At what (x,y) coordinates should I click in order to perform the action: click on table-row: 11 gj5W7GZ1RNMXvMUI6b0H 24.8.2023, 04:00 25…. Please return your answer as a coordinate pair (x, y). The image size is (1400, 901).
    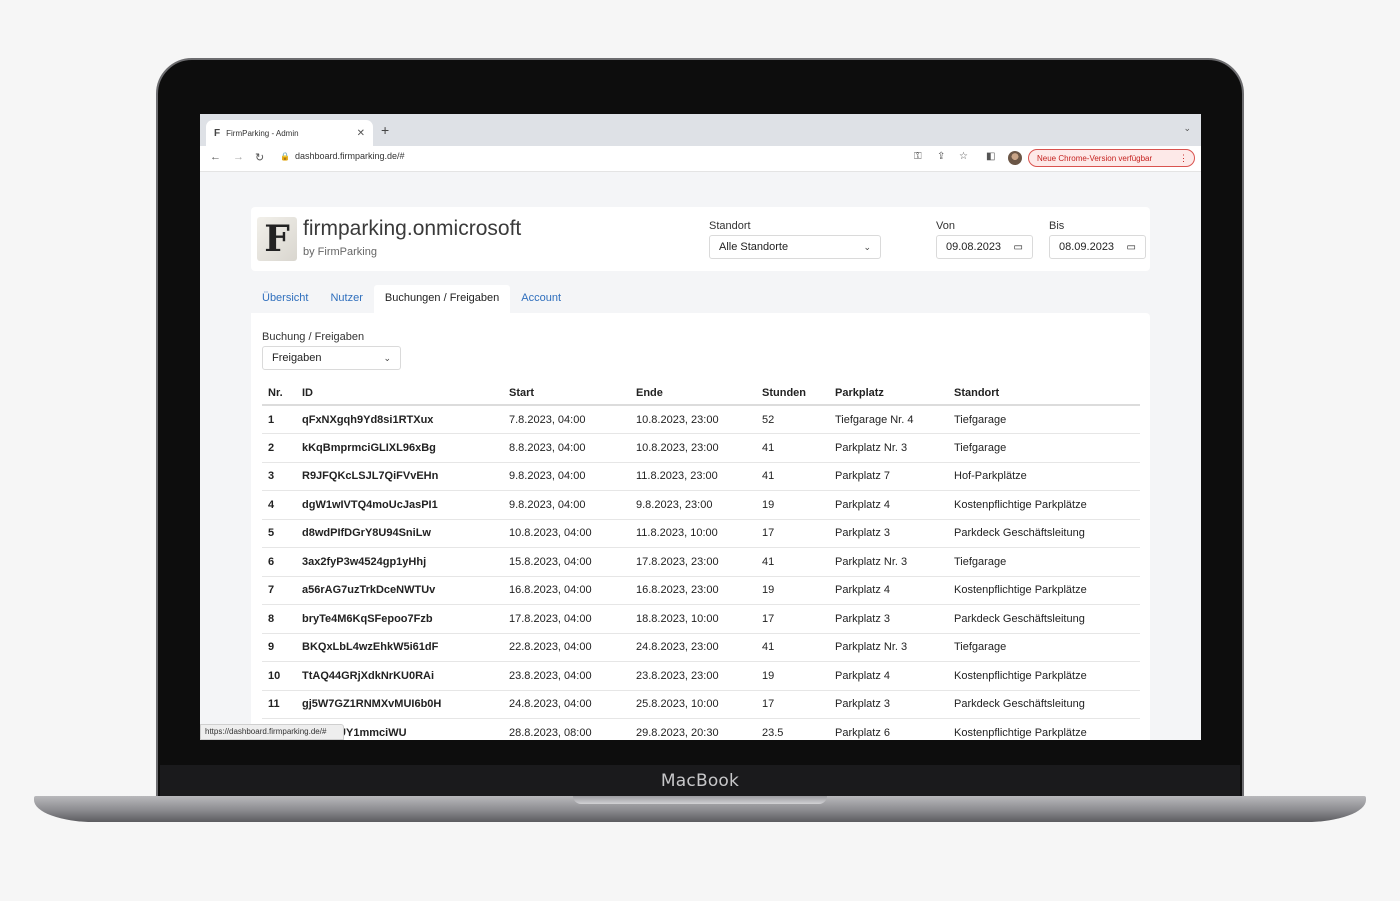
    Looking at the image, I should click on (701, 704).